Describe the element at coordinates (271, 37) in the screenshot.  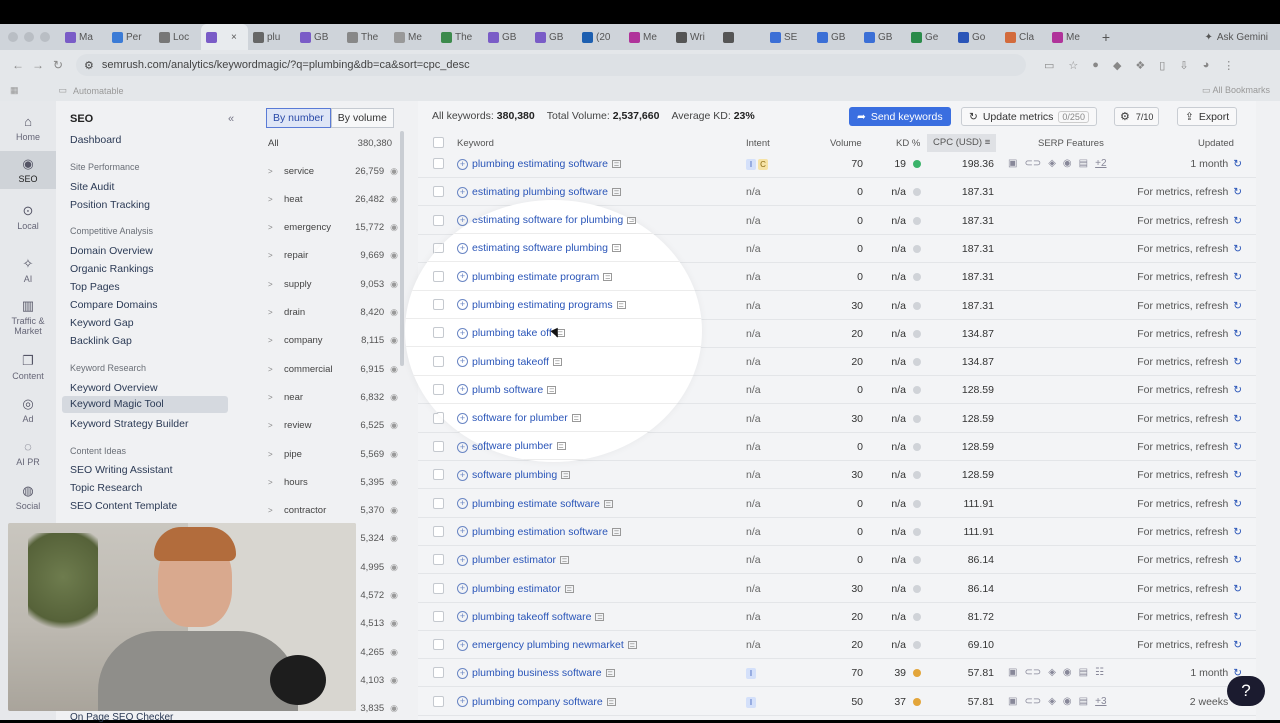
I see `browser-tab: plu` at that location.